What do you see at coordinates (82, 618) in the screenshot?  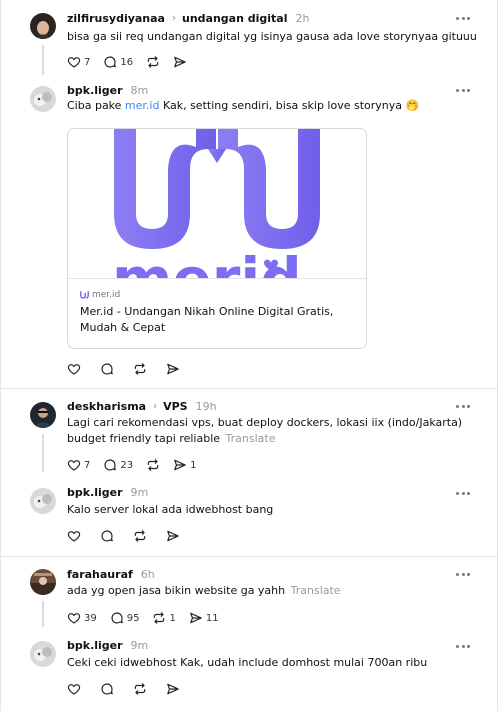 I see `like-button: 39` at bounding box center [82, 618].